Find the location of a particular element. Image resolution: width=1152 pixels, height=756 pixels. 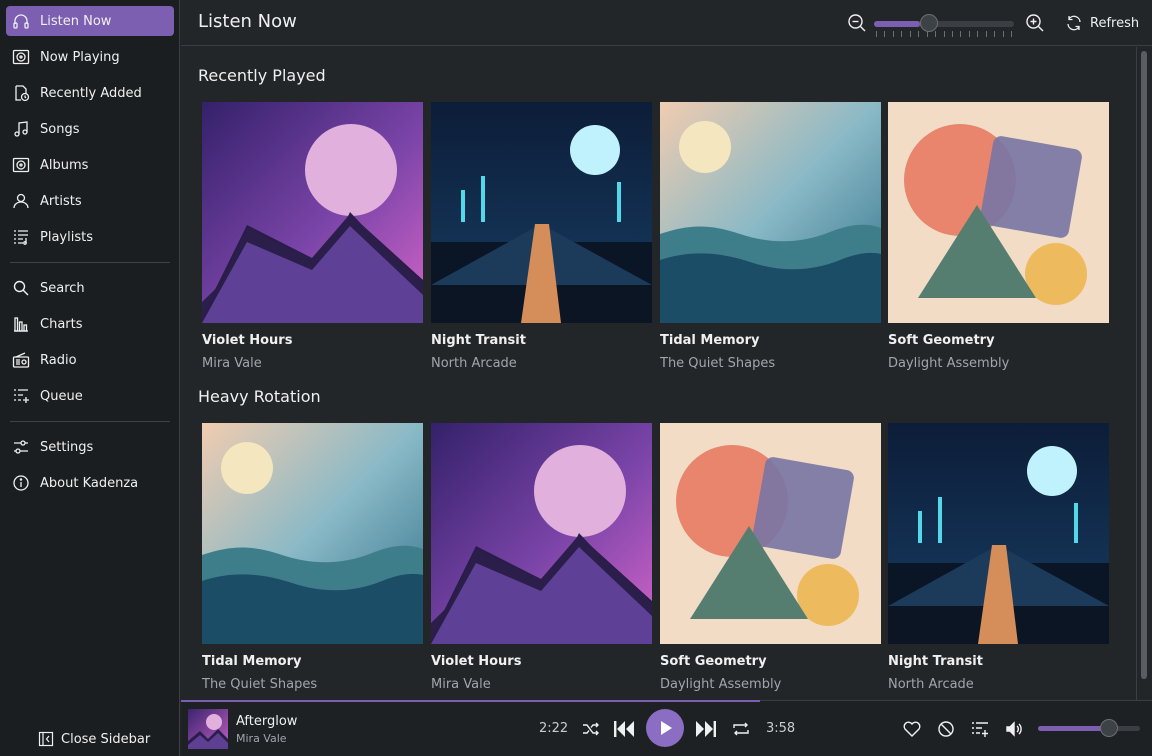

zoom-handle is located at coordinates (929, 23).